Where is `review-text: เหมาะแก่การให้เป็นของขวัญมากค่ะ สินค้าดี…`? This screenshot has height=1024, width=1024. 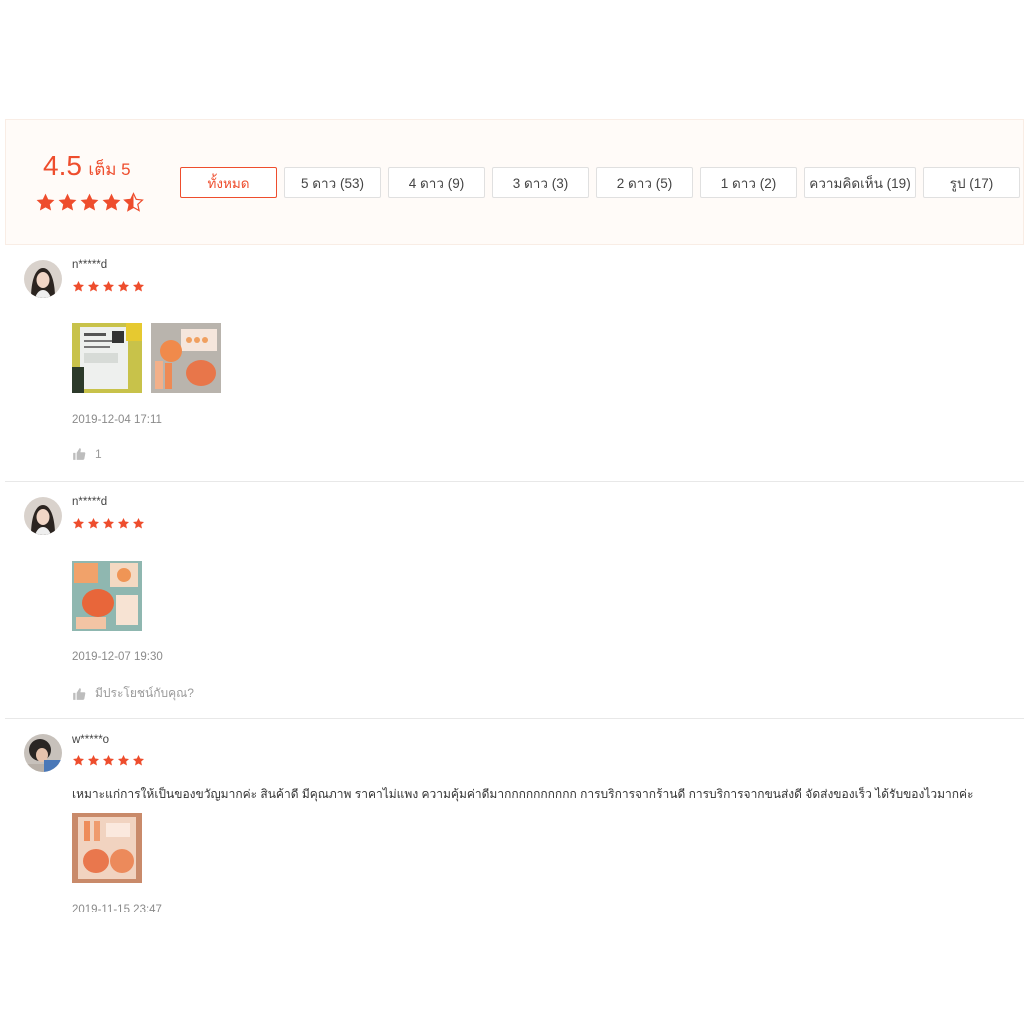 review-text: เหมาะแก่การให้เป็นของขวัญมากค่ะ สินค้าดี… is located at coordinates (523, 794).